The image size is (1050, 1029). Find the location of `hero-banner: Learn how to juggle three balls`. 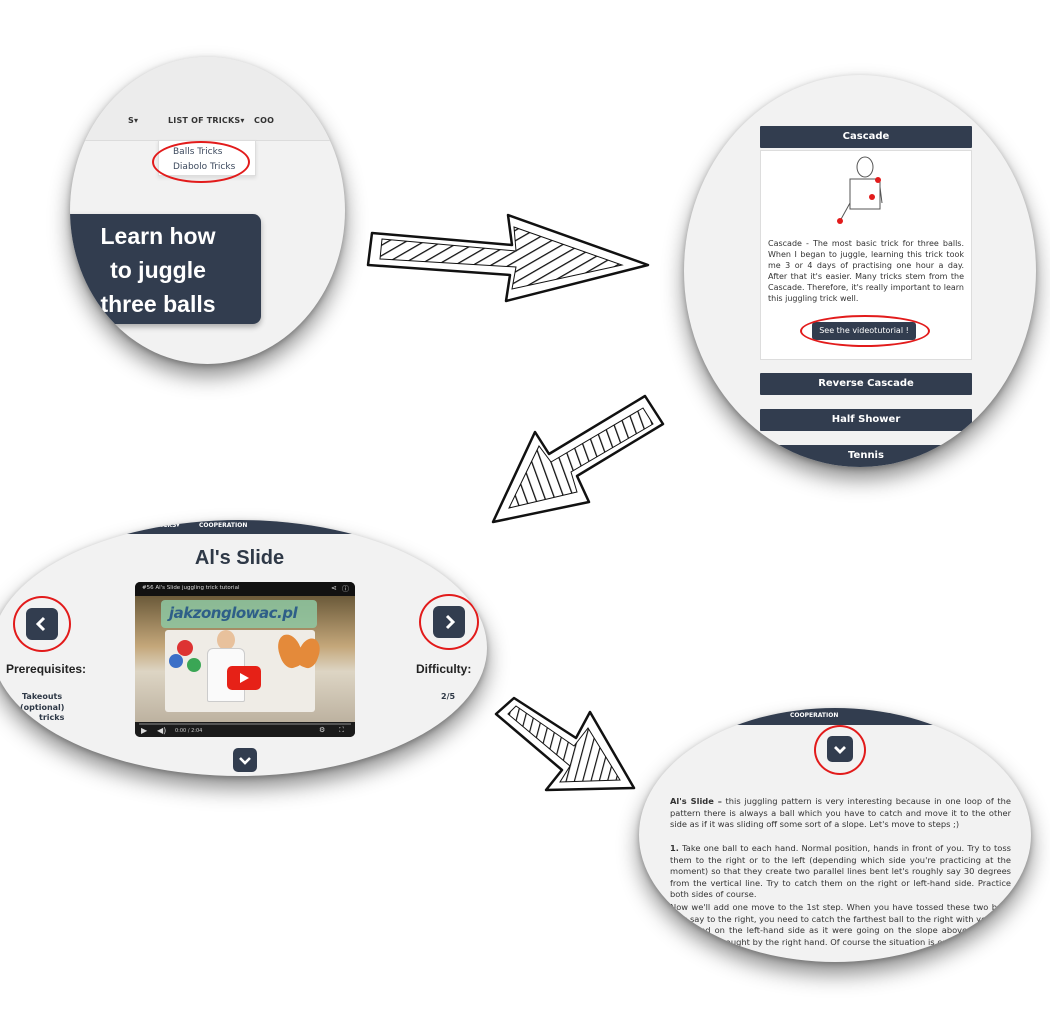

hero-banner: Learn how to juggle three balls is located at coordinates (165, 269).